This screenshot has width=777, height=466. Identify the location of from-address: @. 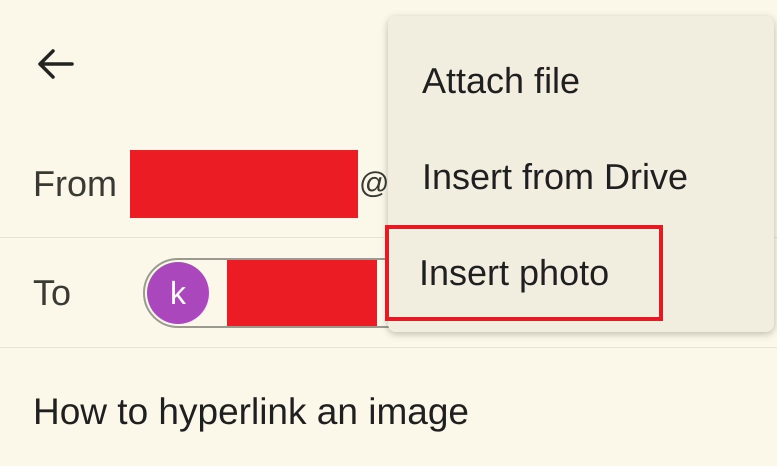
(374, 183).